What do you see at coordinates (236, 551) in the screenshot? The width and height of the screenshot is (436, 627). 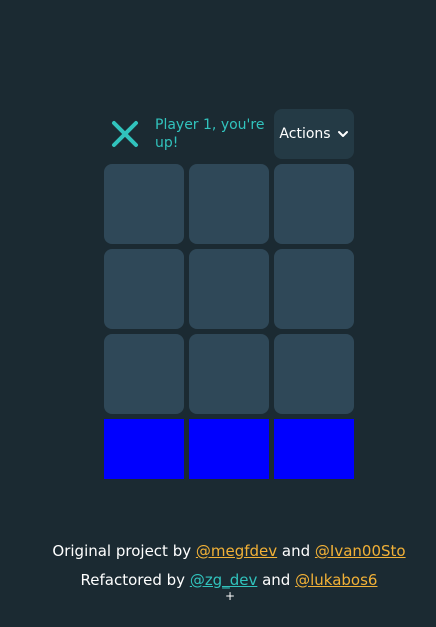 I see `megfdev-link: @megfdev` at bounding box center [236, 551].